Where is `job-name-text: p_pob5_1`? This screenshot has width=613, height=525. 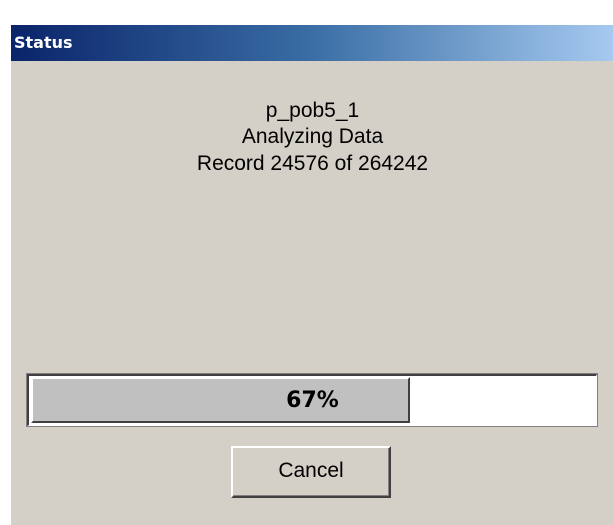 job-name-text: p_pob5_1 is located at coordinates (312, 110).